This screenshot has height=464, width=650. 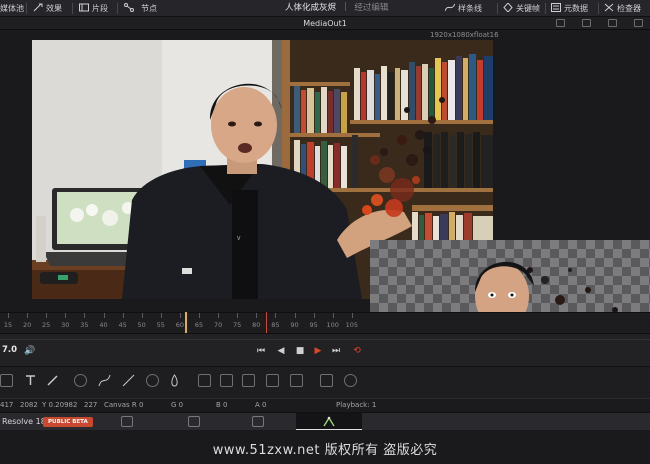 I want to click on media-pool-button: 媒体池, so click(x=12, y=8).